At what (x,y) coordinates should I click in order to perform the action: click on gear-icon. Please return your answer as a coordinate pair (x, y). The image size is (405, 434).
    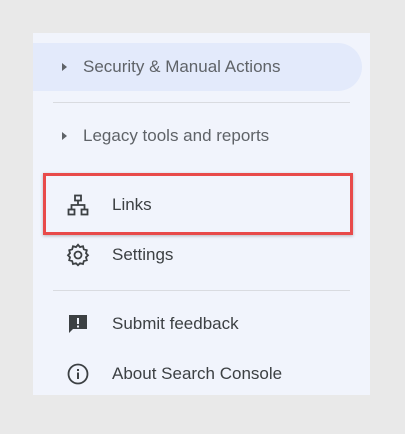
    Looking at the image, I should click on (78, 255).